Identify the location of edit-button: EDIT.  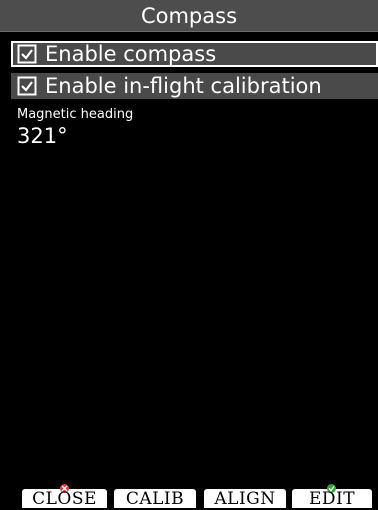
(332, 496).